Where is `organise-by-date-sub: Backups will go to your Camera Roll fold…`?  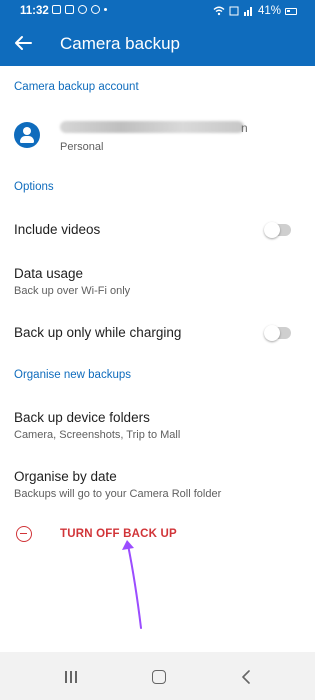 organise-by-date-sub: Backups will go to your Camera Roll fold… is located at coordinates (118, 494).